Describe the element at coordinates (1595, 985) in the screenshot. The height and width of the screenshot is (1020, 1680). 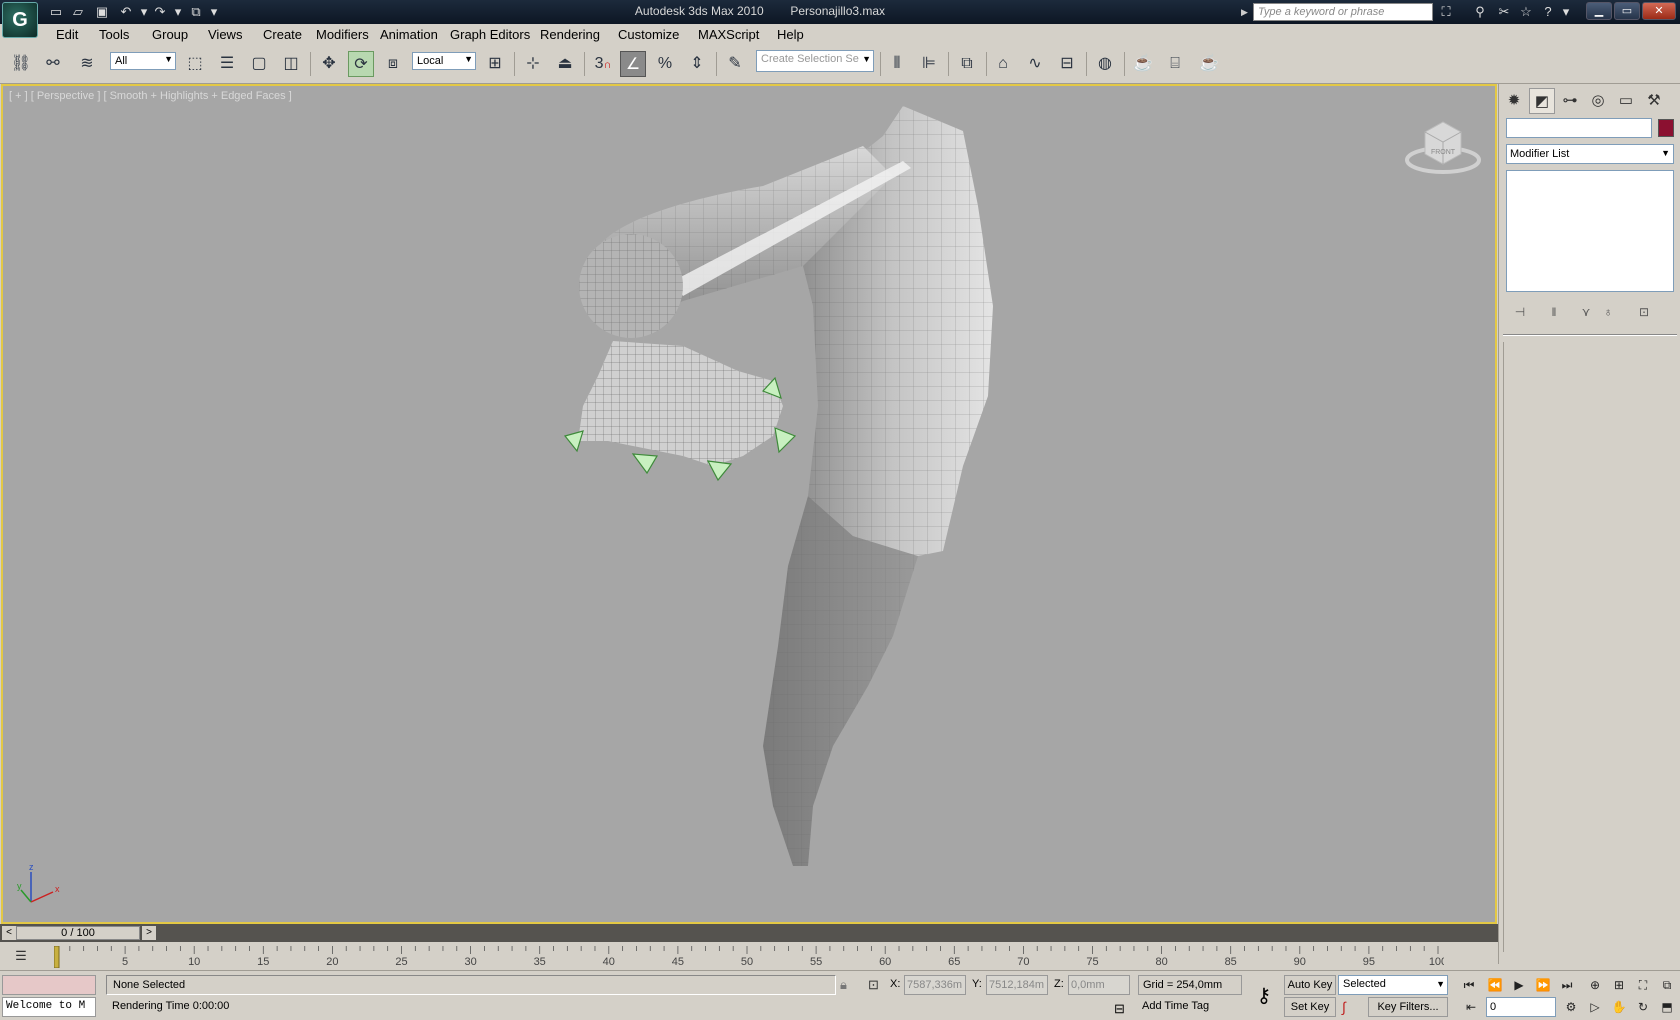
I see `zoom-icon: ⊕` at that location.